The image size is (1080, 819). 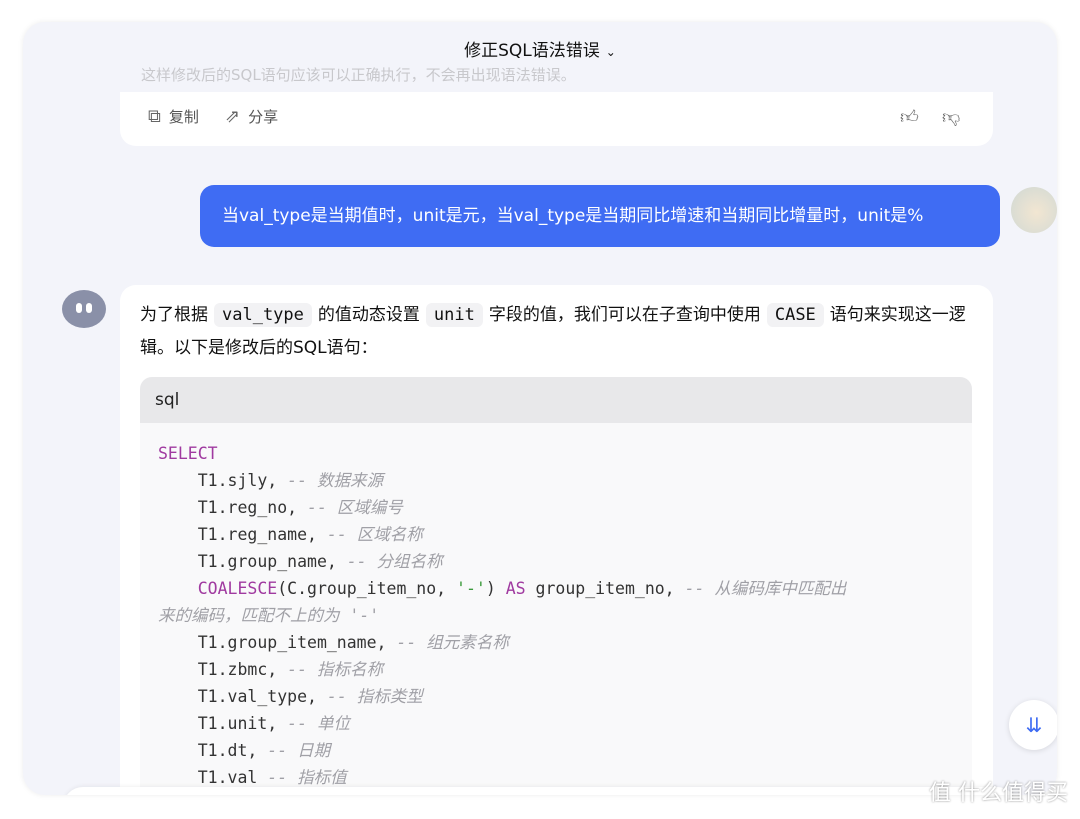 I want to click on code-token: T1.zbmc,, so click(x=223, y=669).